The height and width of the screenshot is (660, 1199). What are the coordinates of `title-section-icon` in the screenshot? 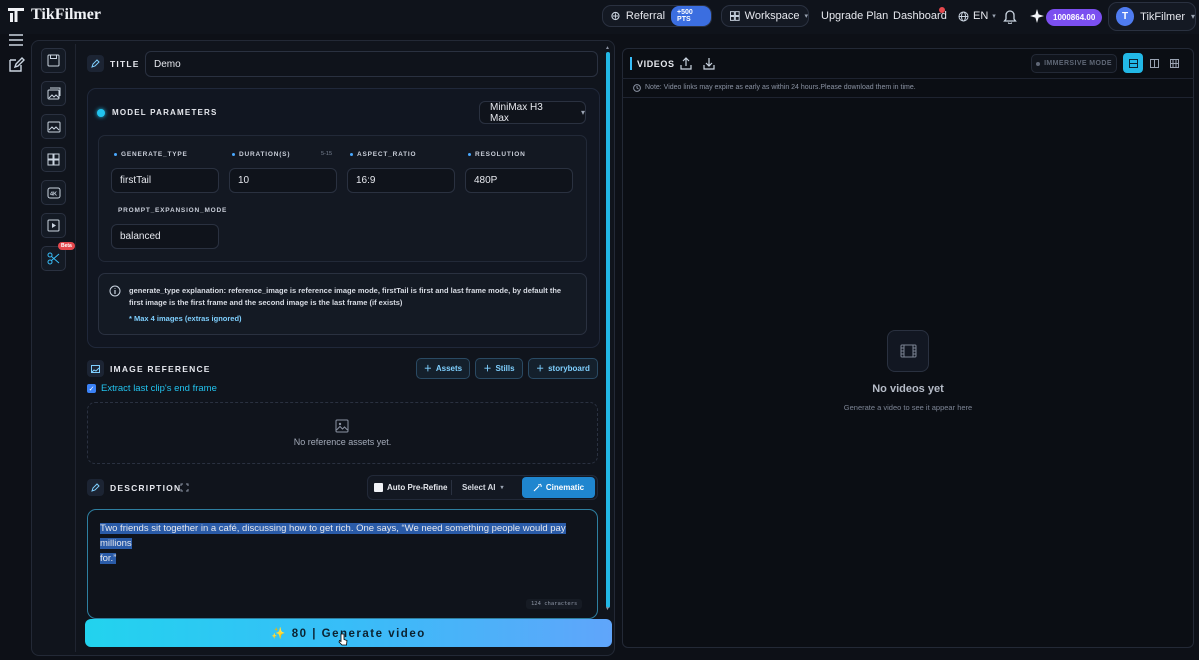 It's located at (95, 63).